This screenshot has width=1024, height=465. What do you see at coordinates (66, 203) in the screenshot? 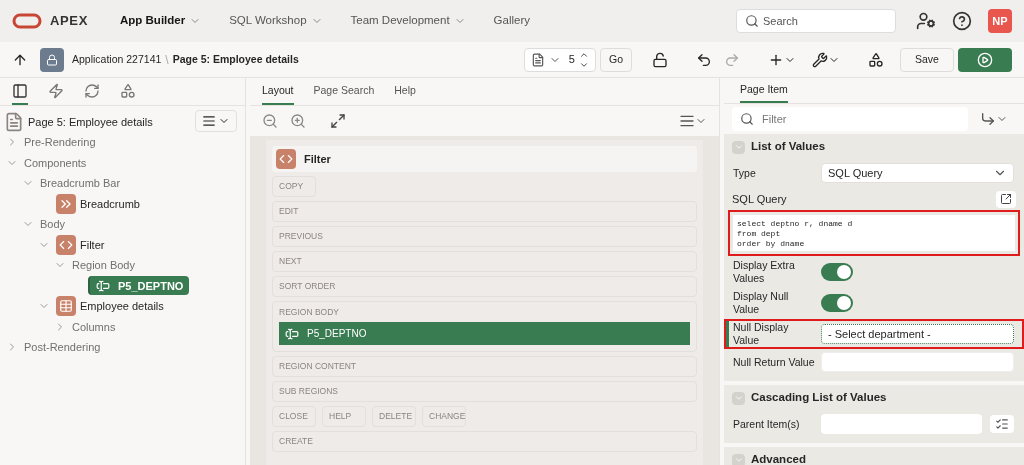
I see `breadcrumb-icon` at bounding box center [66, 203].